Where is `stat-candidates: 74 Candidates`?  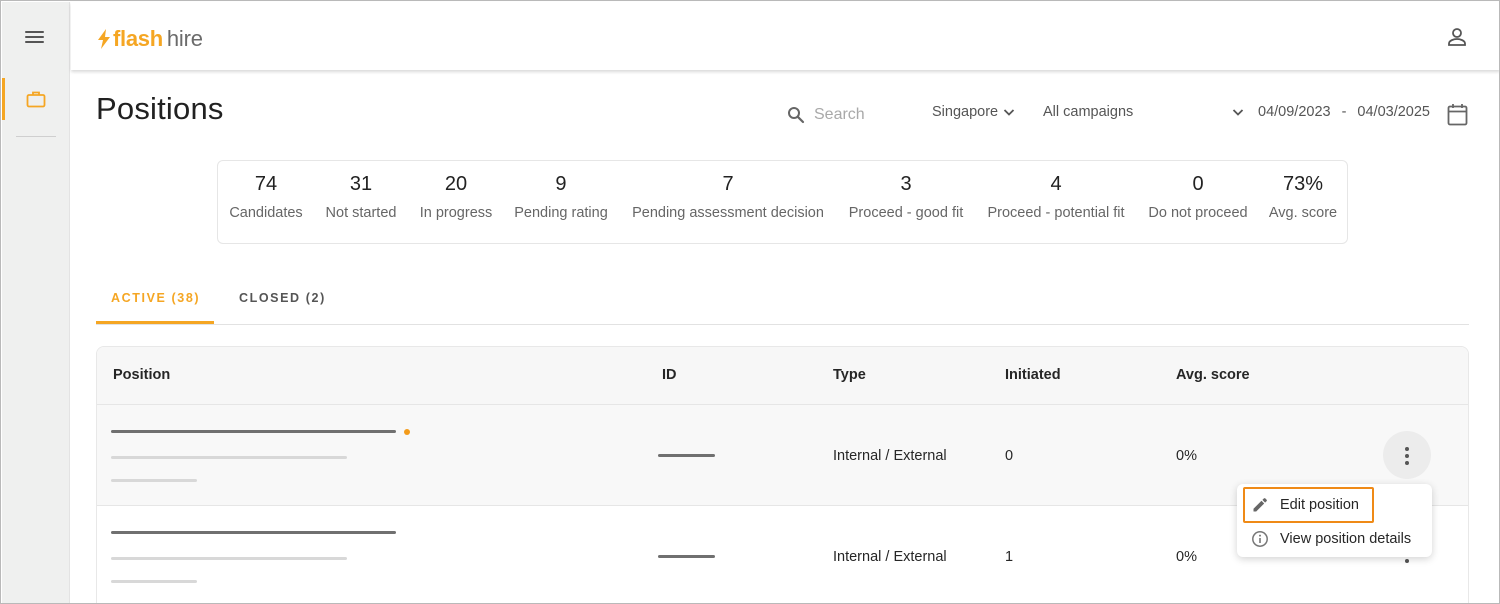 stat-candidates: 74 Candidates is located at coordinates (265, 196).